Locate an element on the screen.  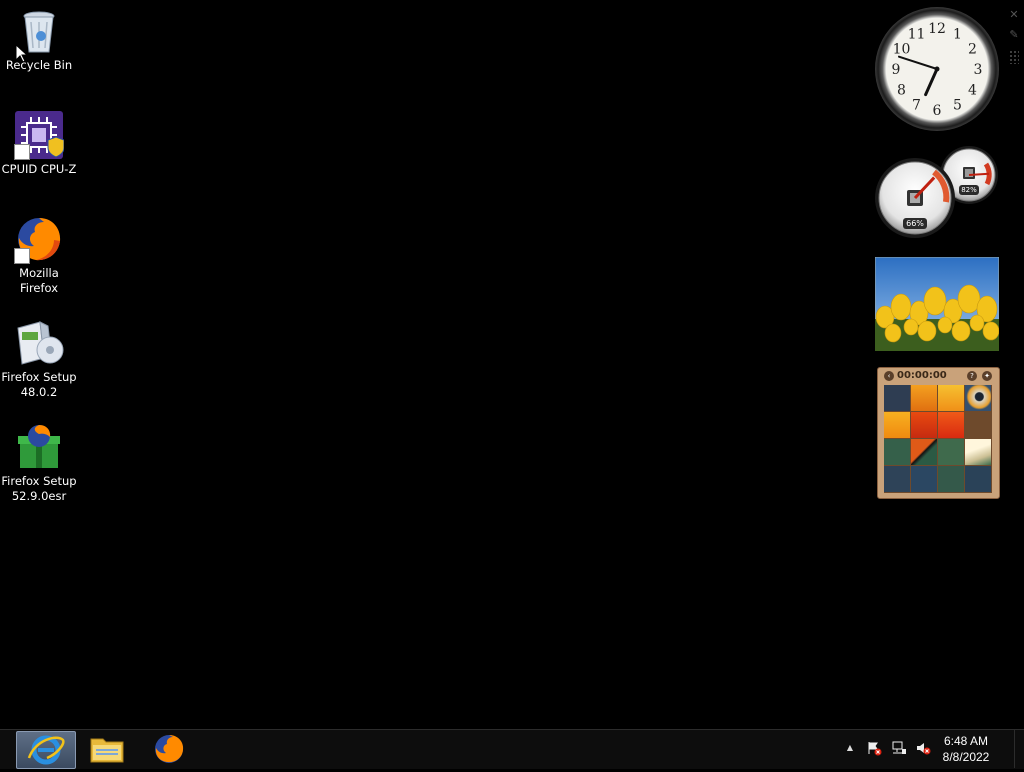
slideshow-gadget is located at coordinates (937, 304).